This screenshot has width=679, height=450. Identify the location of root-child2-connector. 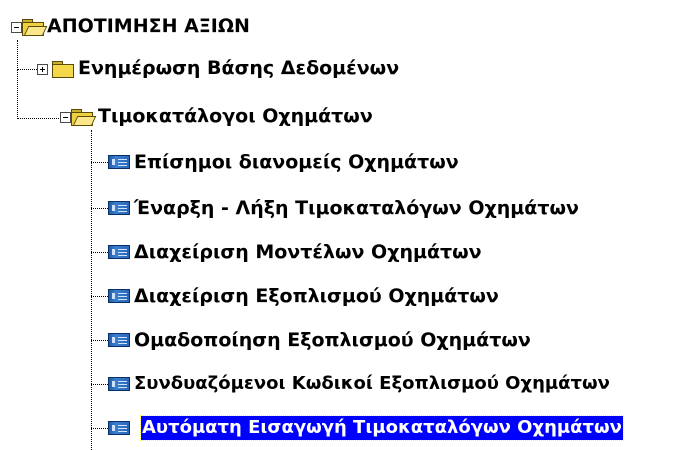
(41, 118).